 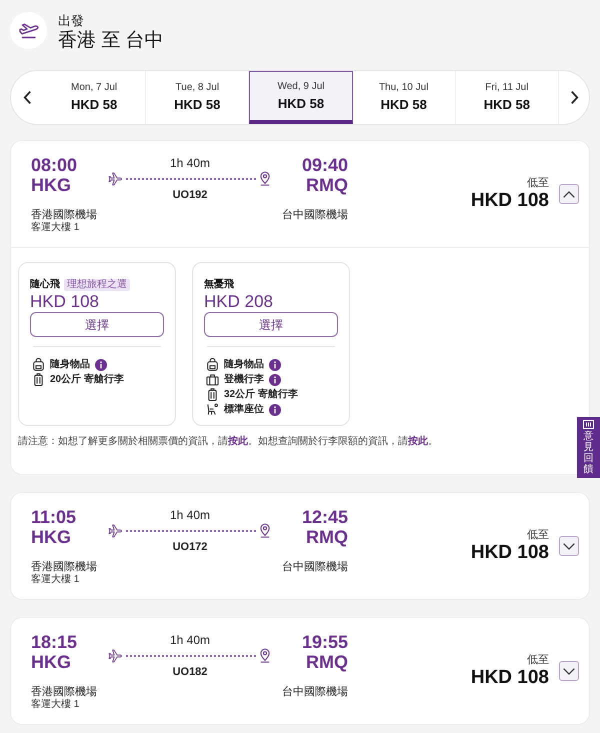 What do you see at coordinates (244, 380) in the screenshot?
I see `feature-label: 登機行李` at bounding box center [244, 380].